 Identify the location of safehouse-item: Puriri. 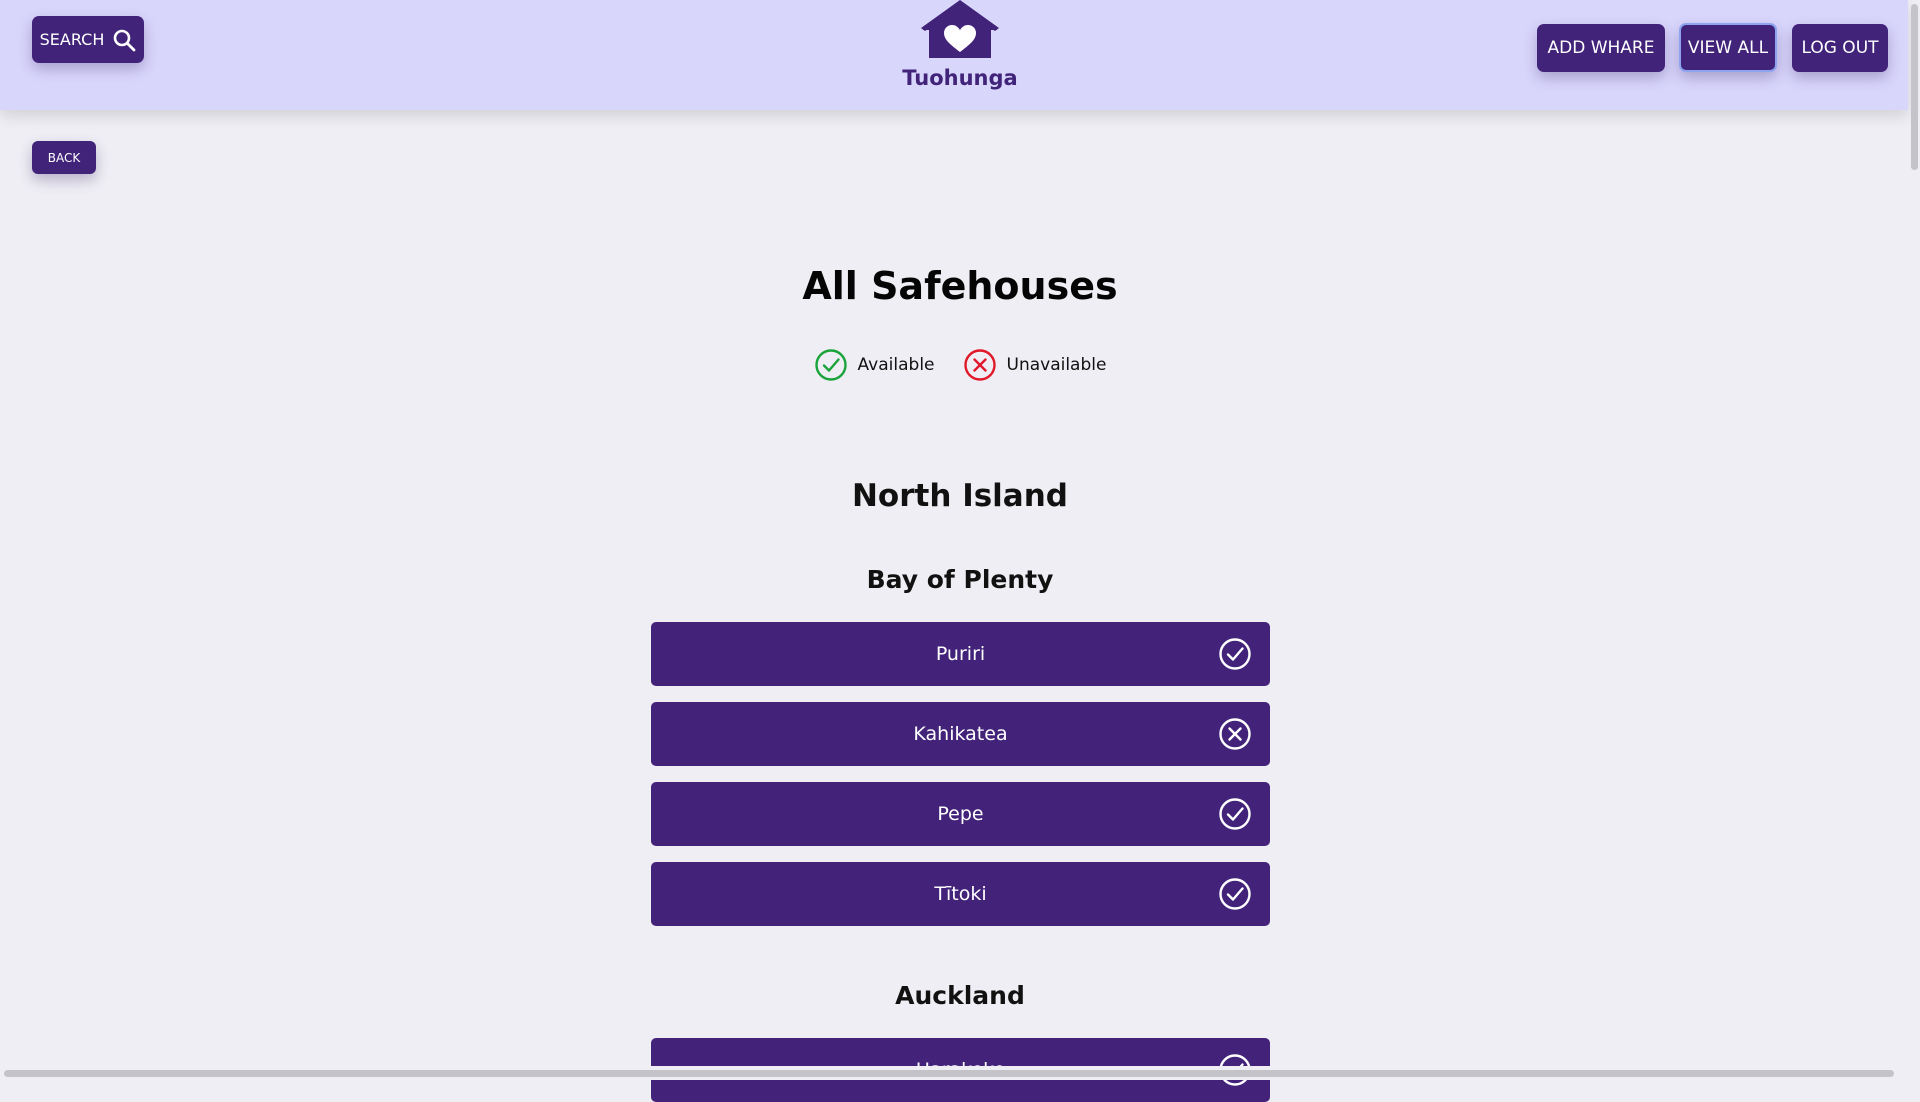
(960, 654).